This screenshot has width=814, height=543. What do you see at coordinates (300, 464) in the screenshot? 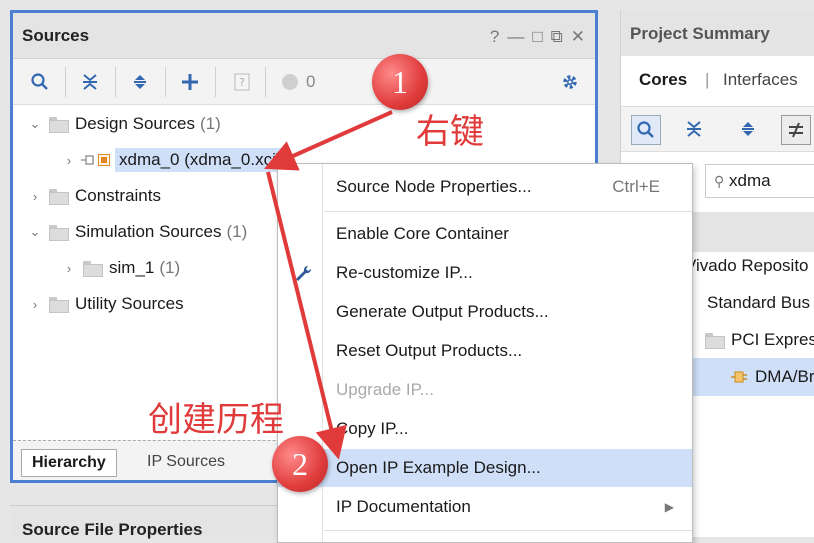
I see `step-2-badge: 2` at bounding box center [300, 464].